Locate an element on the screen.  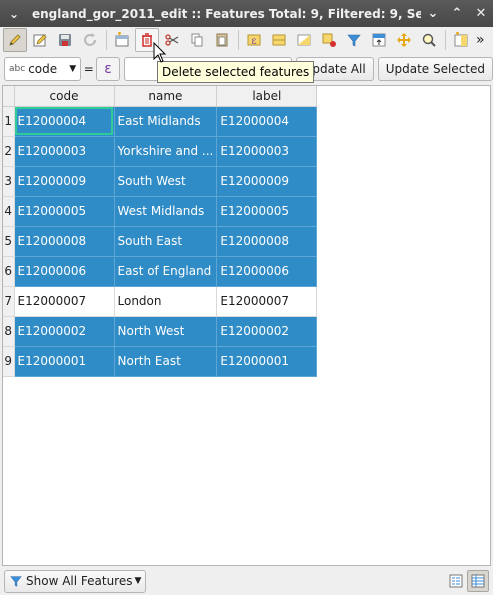
deselect-all-button is located at coordinates (329, 40).